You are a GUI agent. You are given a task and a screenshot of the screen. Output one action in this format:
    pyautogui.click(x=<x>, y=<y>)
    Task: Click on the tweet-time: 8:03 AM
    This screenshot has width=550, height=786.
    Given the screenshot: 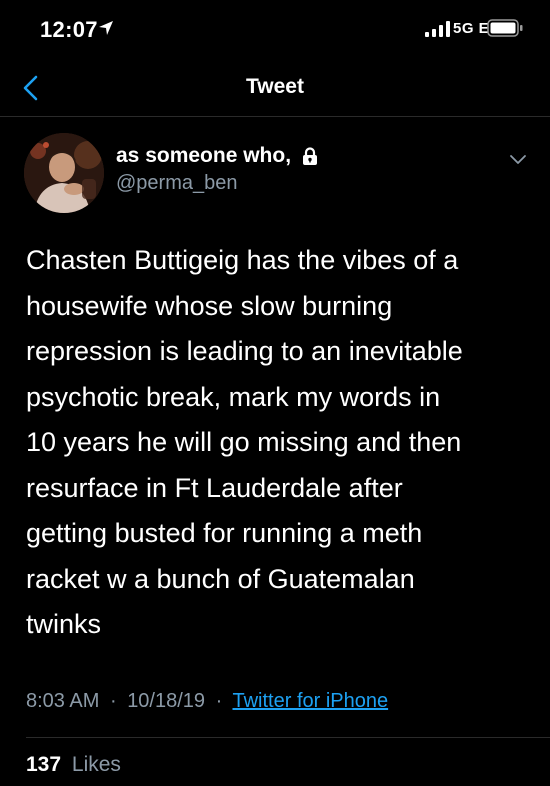 What is the action you would take?
    pyautogui.click(x=63, y=701)
    